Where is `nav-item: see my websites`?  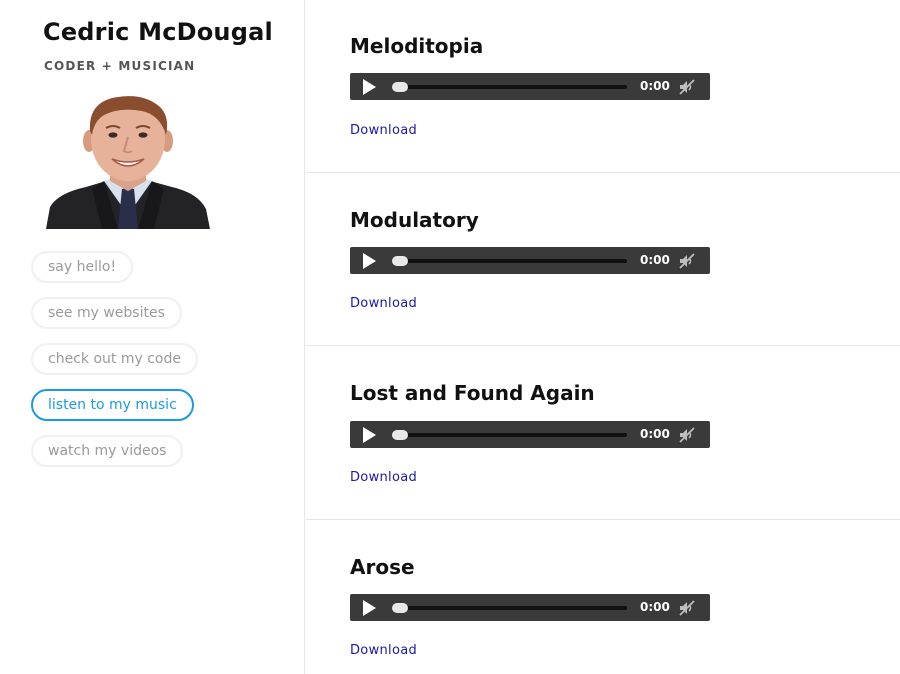 nav-item: see my websites is located at coordinates (114, 313).